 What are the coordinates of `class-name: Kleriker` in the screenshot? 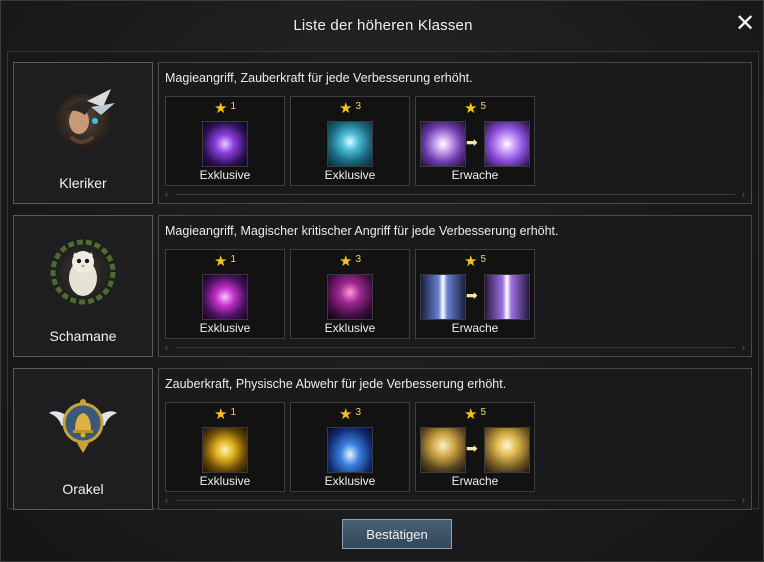 It's located at (83, 183).